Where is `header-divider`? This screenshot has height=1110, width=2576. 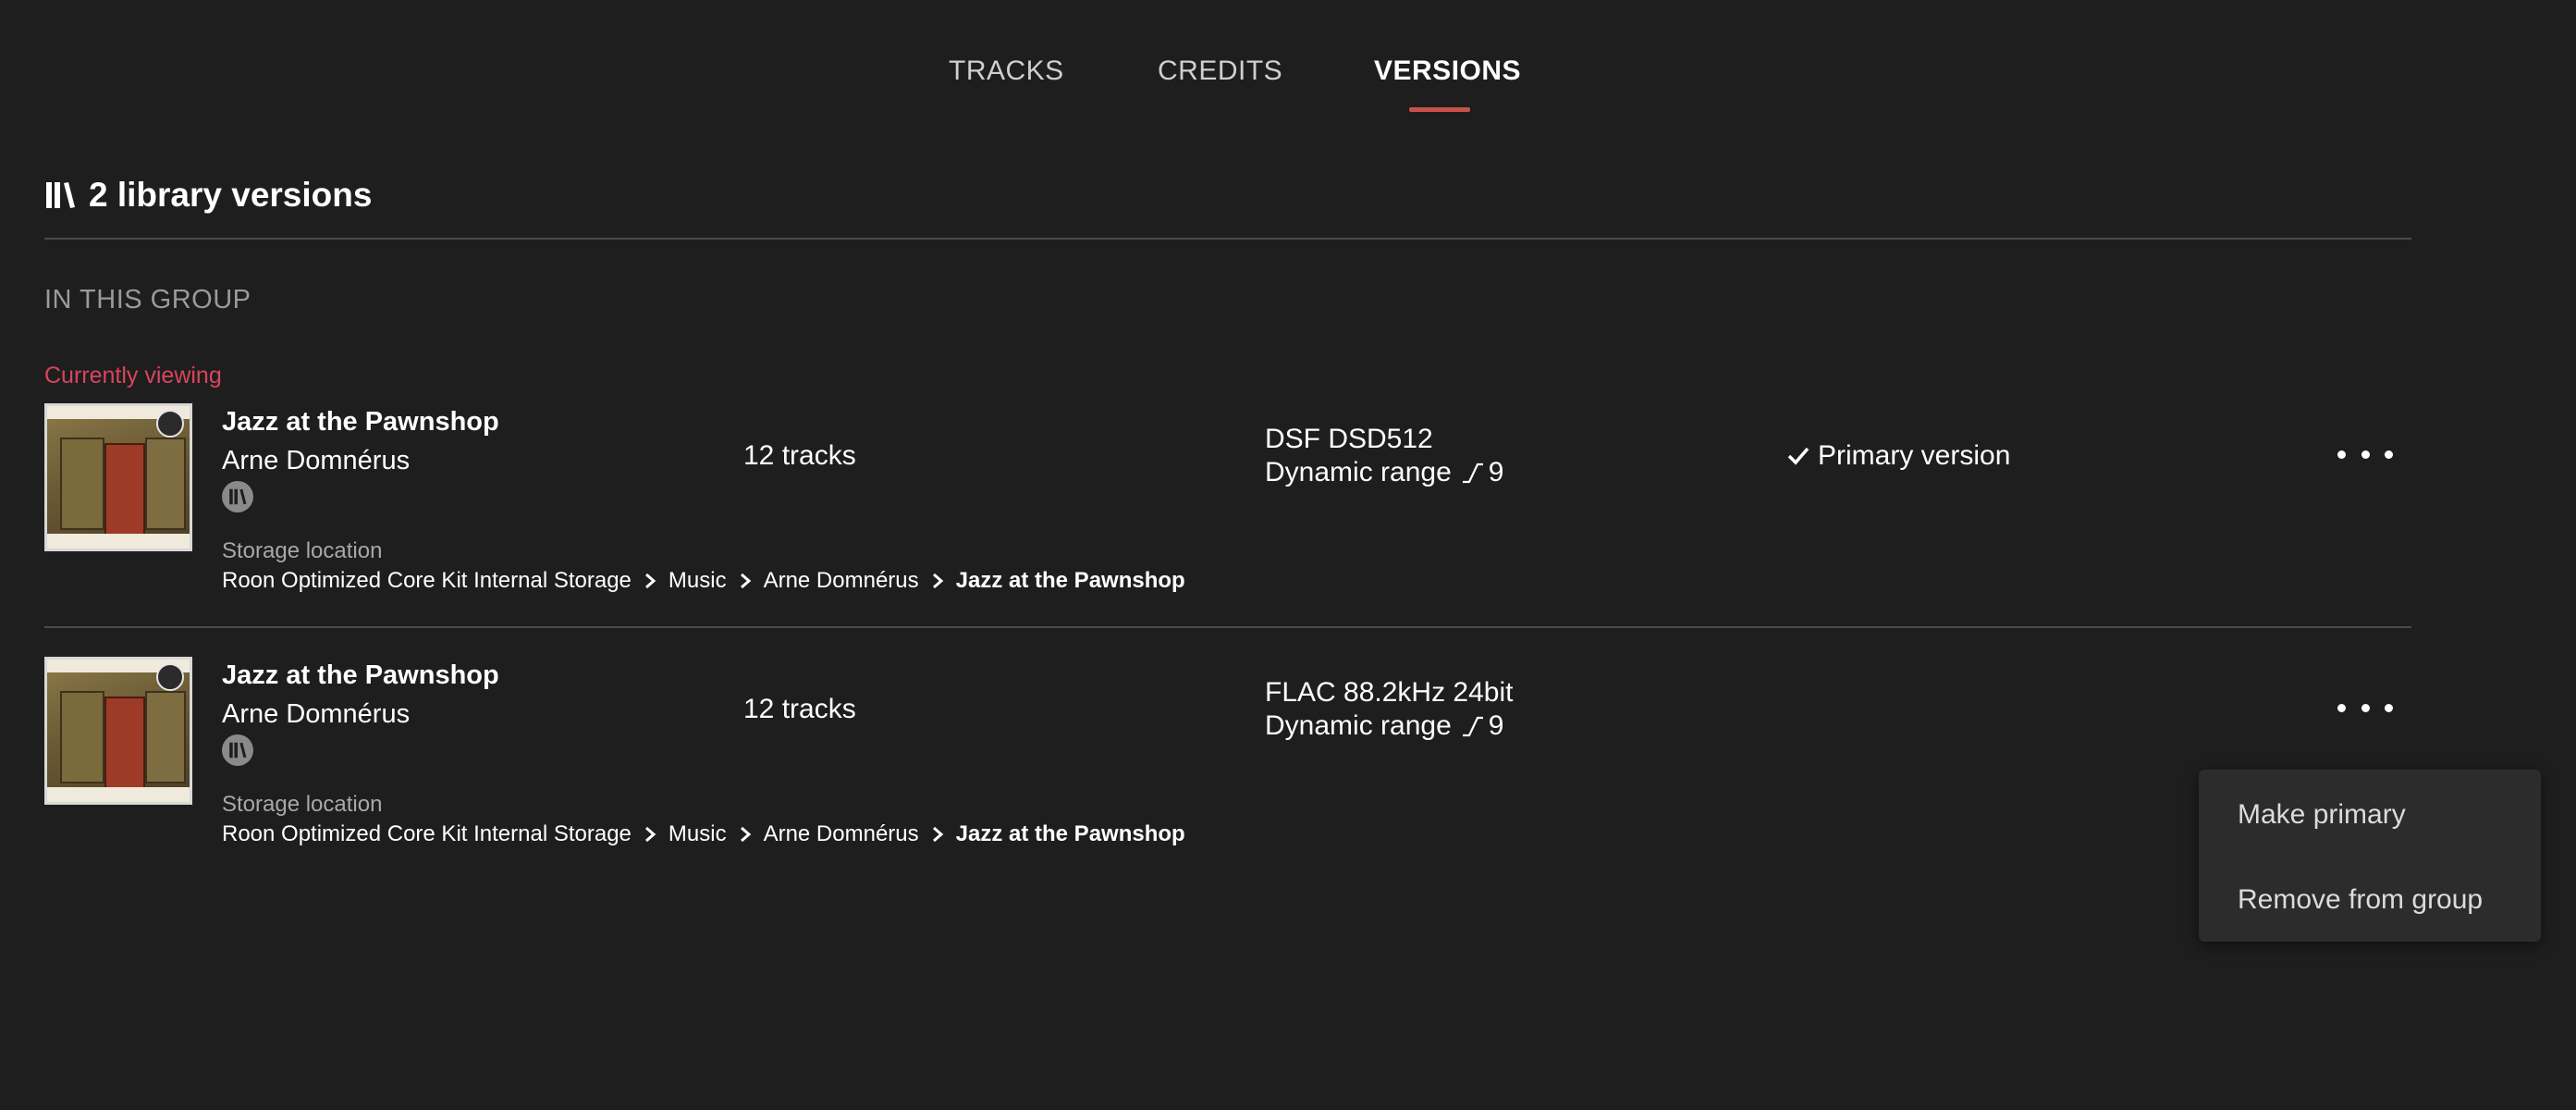
header-divider is located at coordinates (1227, 239).